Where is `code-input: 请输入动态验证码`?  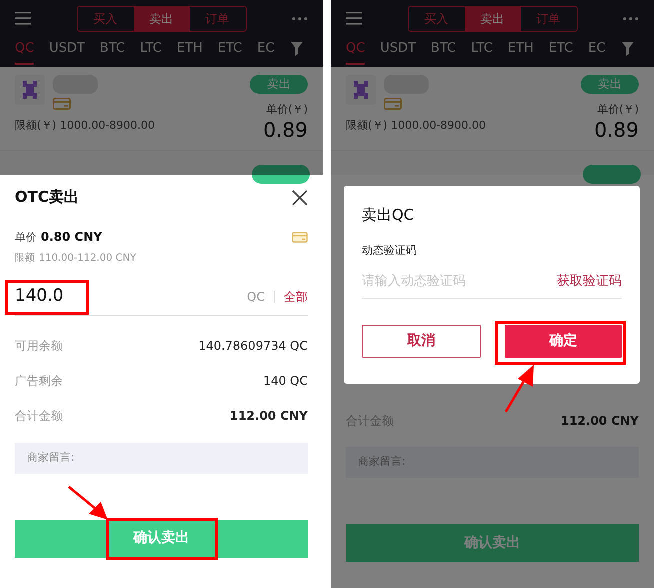
code-input: 请输入动态验证码 is located at coordinates (459, 282).